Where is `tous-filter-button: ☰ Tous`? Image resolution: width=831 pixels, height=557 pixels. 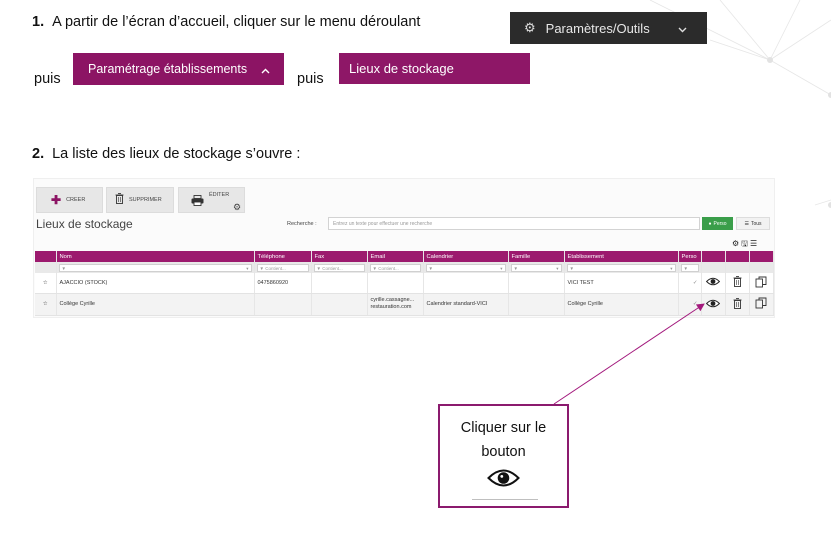 tous-filter-button: ☰ Tous is located at coordinates (753, 223).